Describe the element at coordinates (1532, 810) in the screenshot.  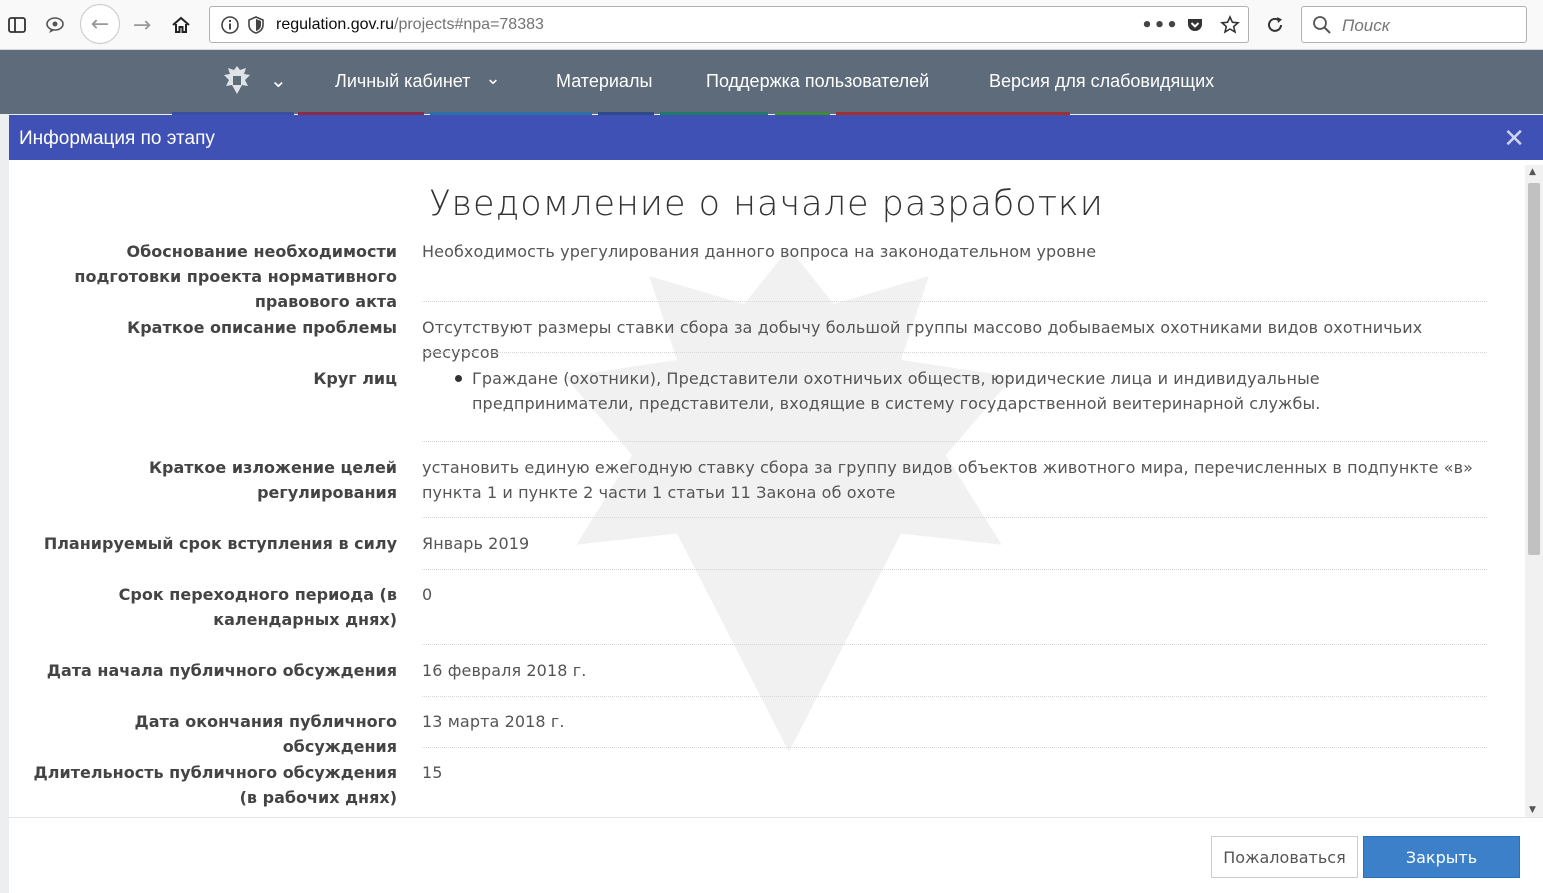
I see `scroll-down-icon: ▼` at that location.